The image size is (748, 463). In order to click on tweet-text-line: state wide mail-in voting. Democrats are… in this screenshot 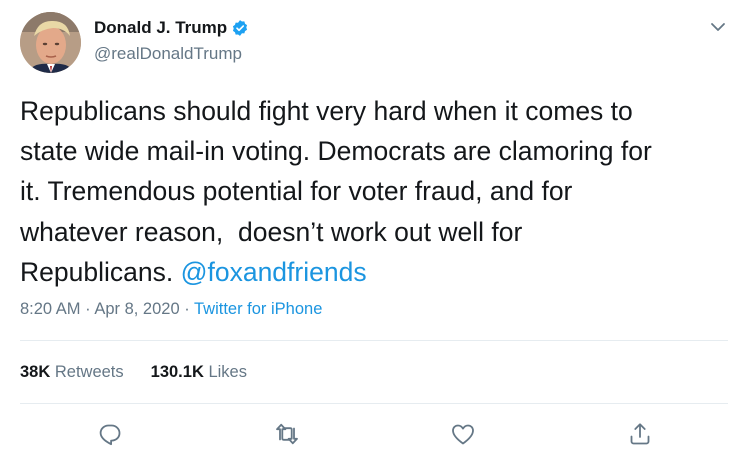, I will do `click(336, 151)`.